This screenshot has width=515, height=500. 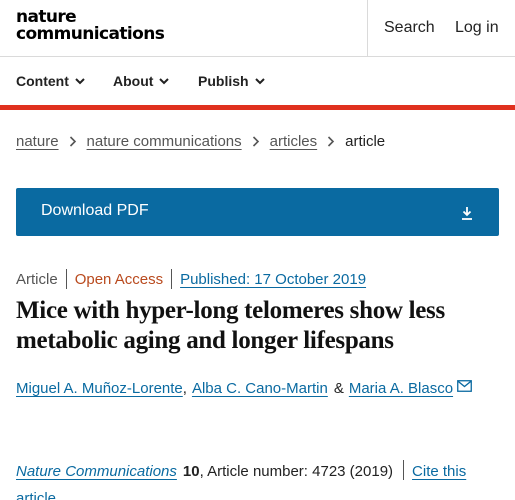 I want to click on search-link: Search, so click(x=409, y=28).